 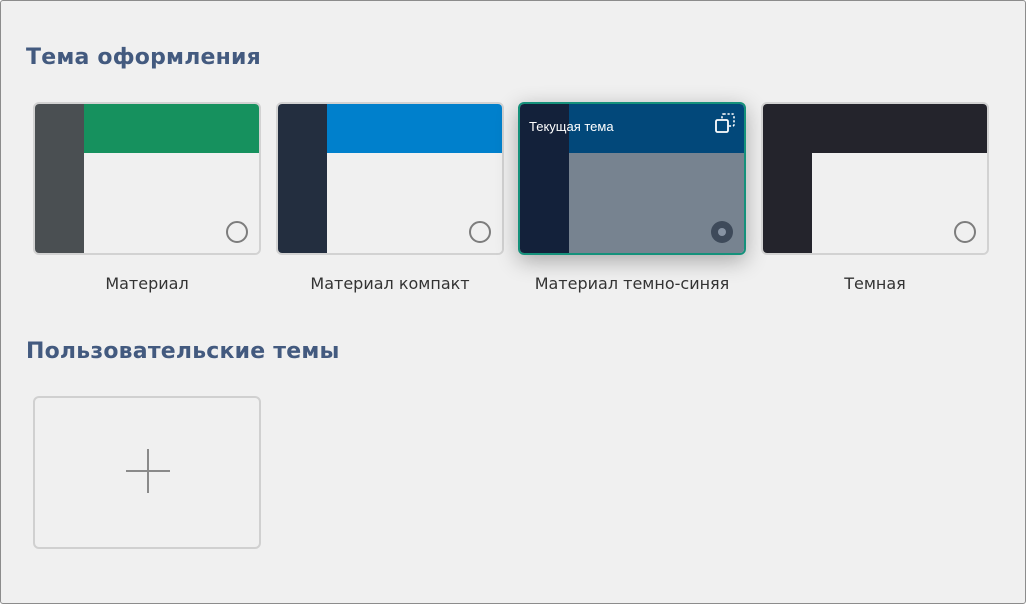 What do you see at coordinates (390, 178) in the screenshot?
I see `theme-card-material-compact` at bounding box center [390, 178].